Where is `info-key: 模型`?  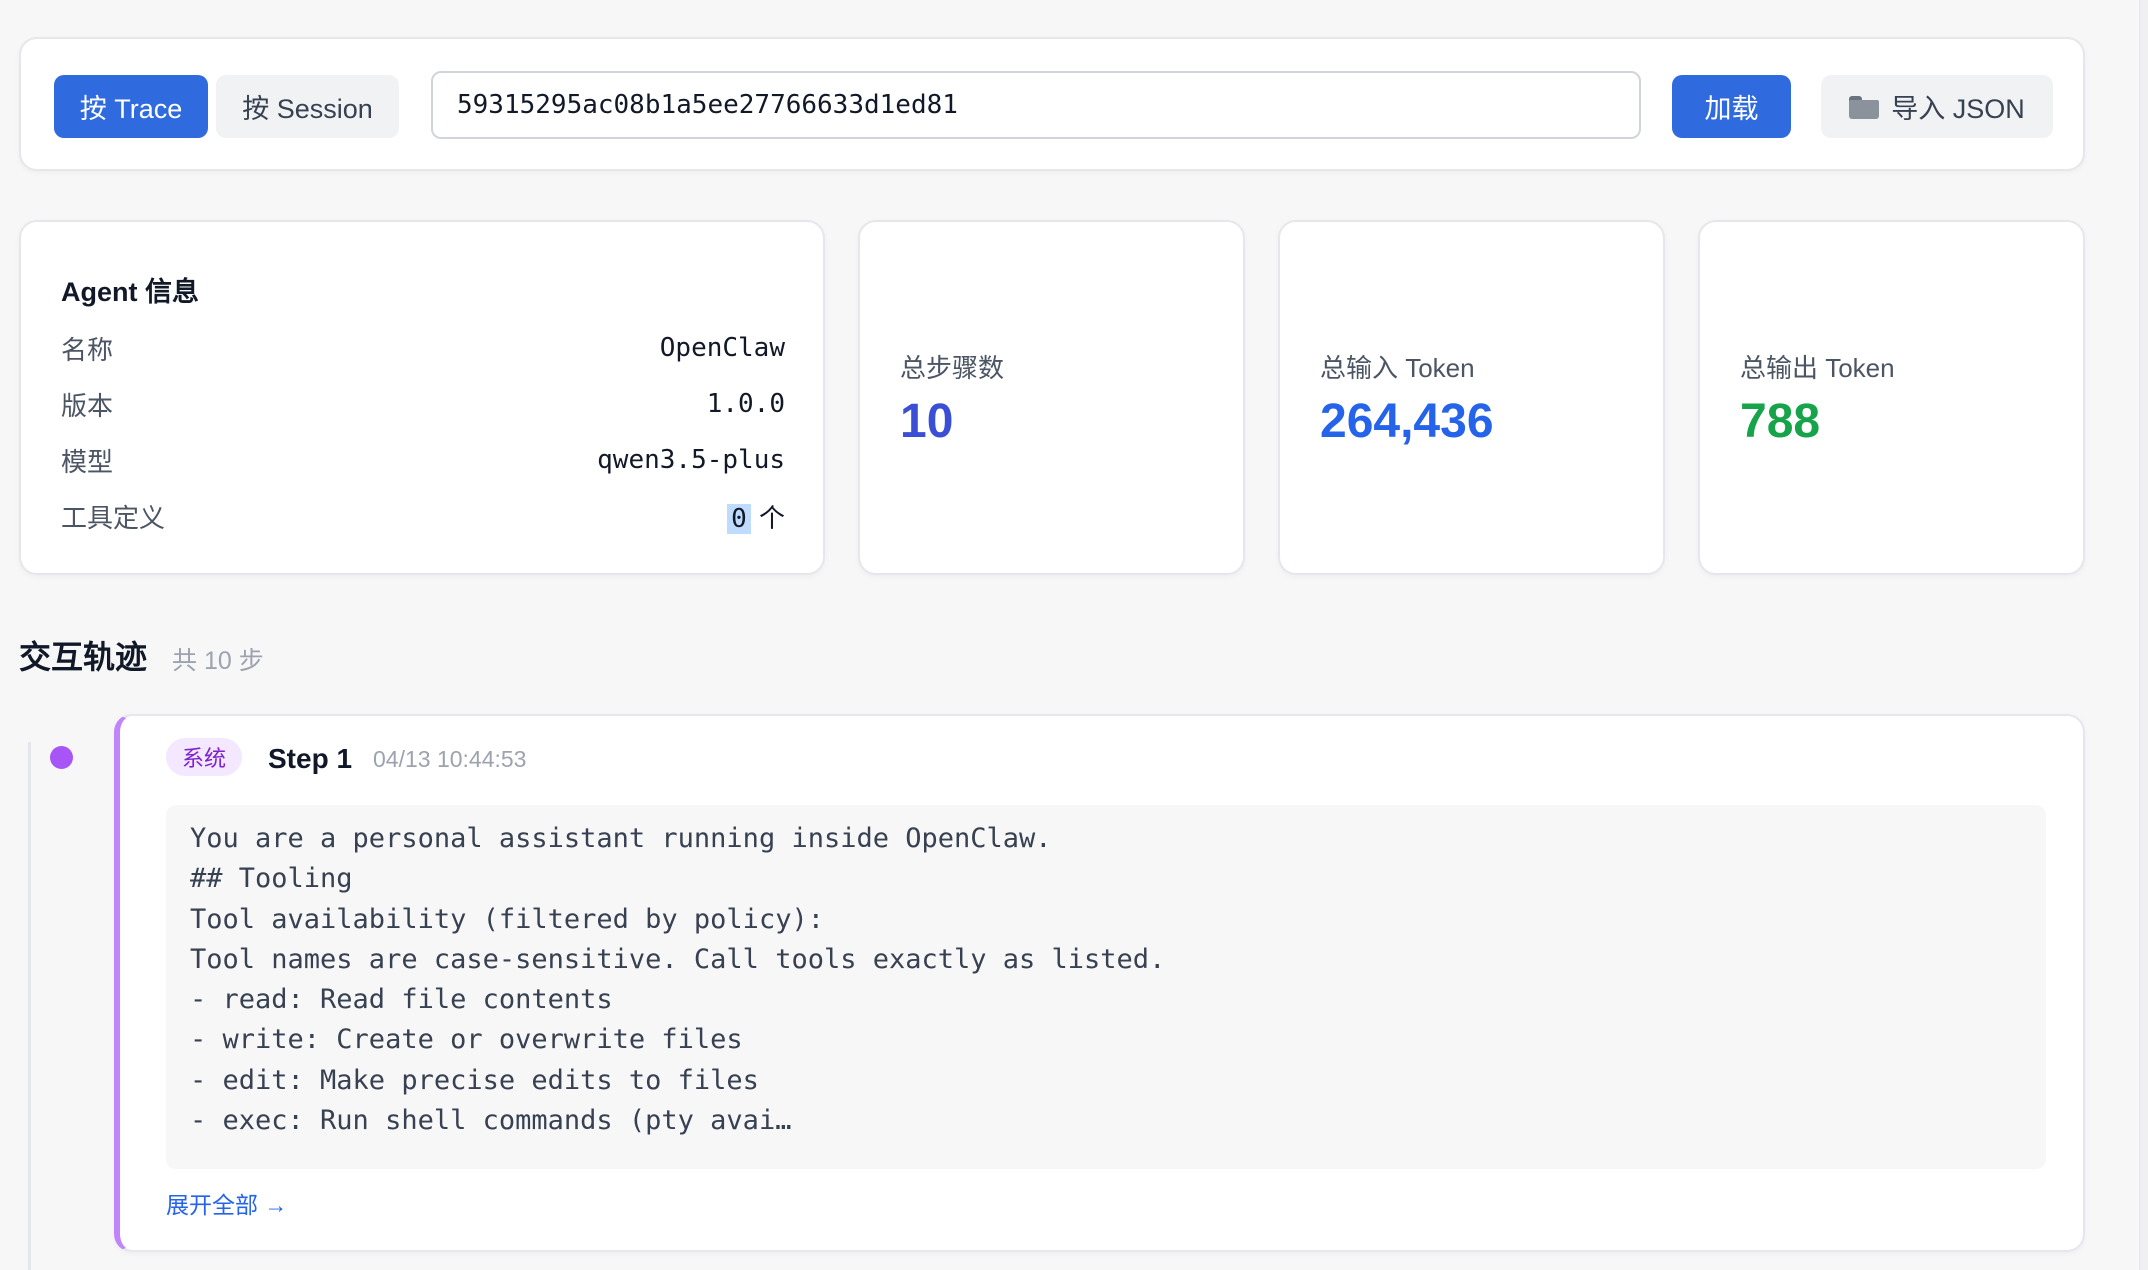 info-key: 模型 is located at coordinates (87, 461).